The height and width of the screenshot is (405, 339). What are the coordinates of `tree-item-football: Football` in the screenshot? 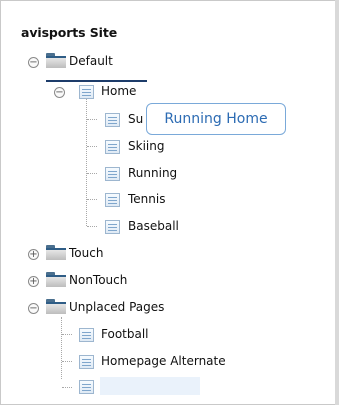 It's located at (125, 334).